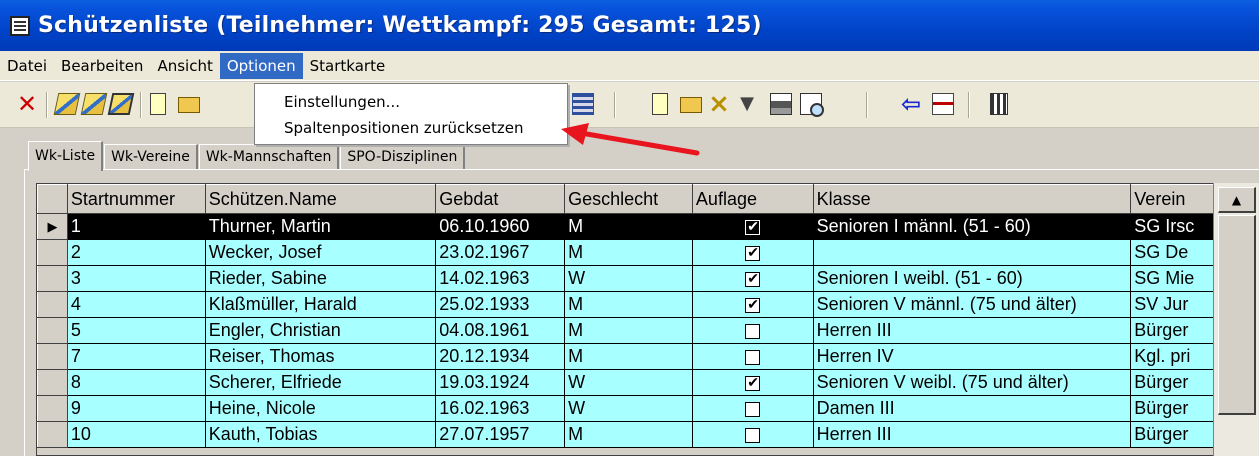 The image size is (1259, 456). What do you see at coordinates (999, 104) in the screenshot?
I see `grid-icon` at bounding box center [999, 104].